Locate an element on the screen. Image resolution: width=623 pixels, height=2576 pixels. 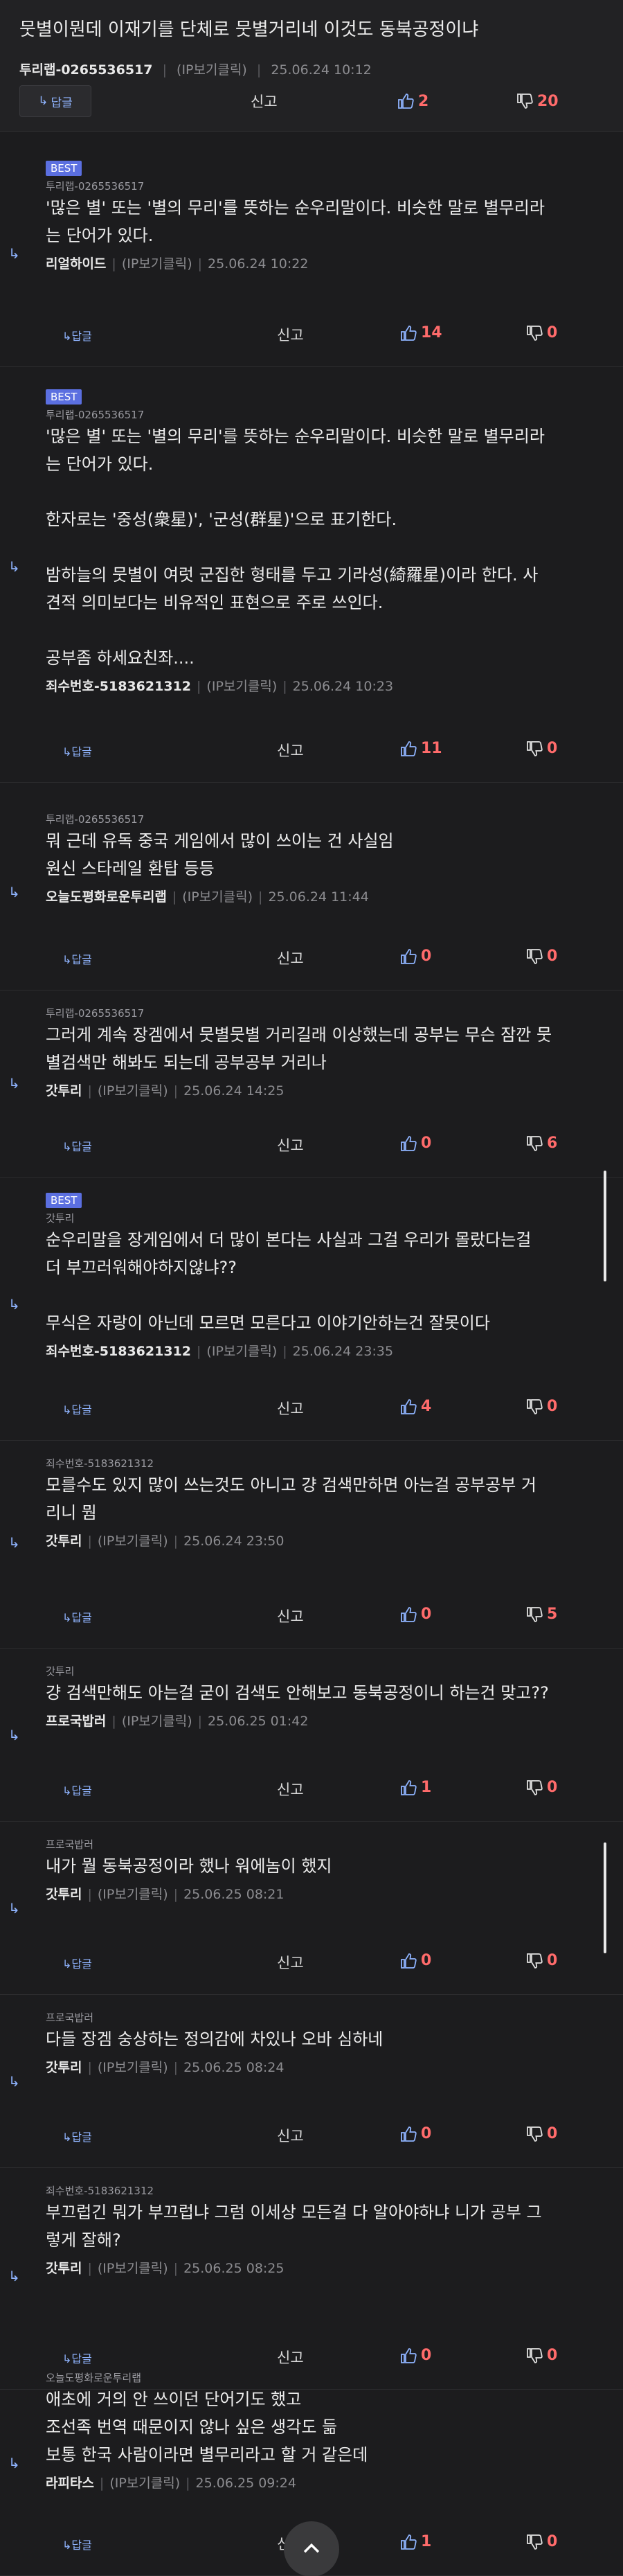
like-button: 2 is located at coordinates (412, 101).